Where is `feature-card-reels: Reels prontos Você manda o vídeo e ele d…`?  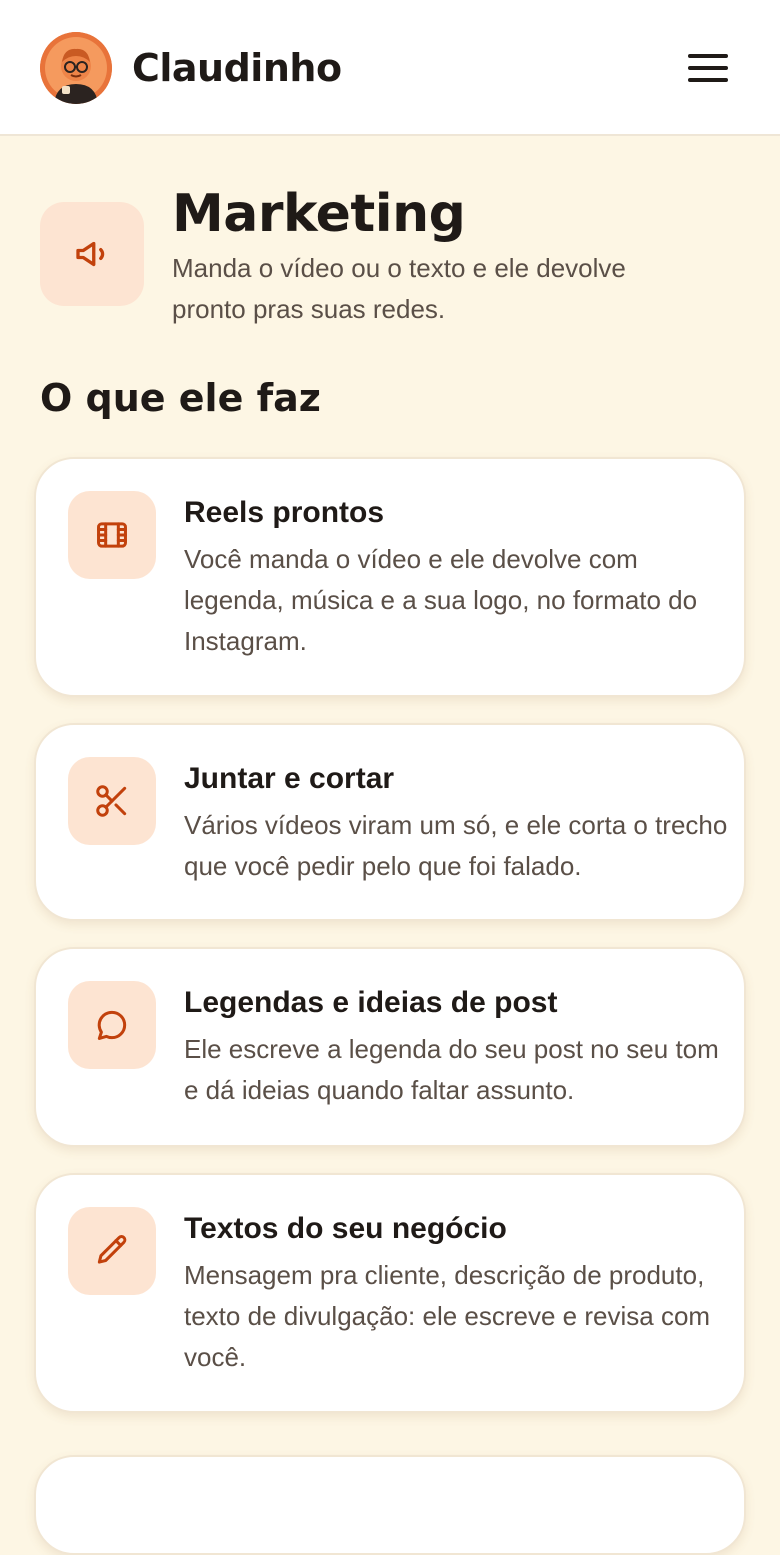
feature-card-reels: Reels prontos Você manda o vídeo e ele d… is located at coordinates (390, 577).